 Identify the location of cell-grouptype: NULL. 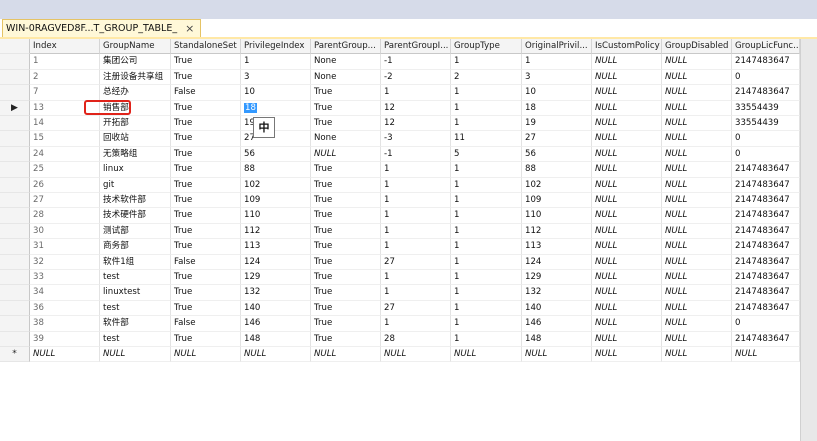
(486, 355).